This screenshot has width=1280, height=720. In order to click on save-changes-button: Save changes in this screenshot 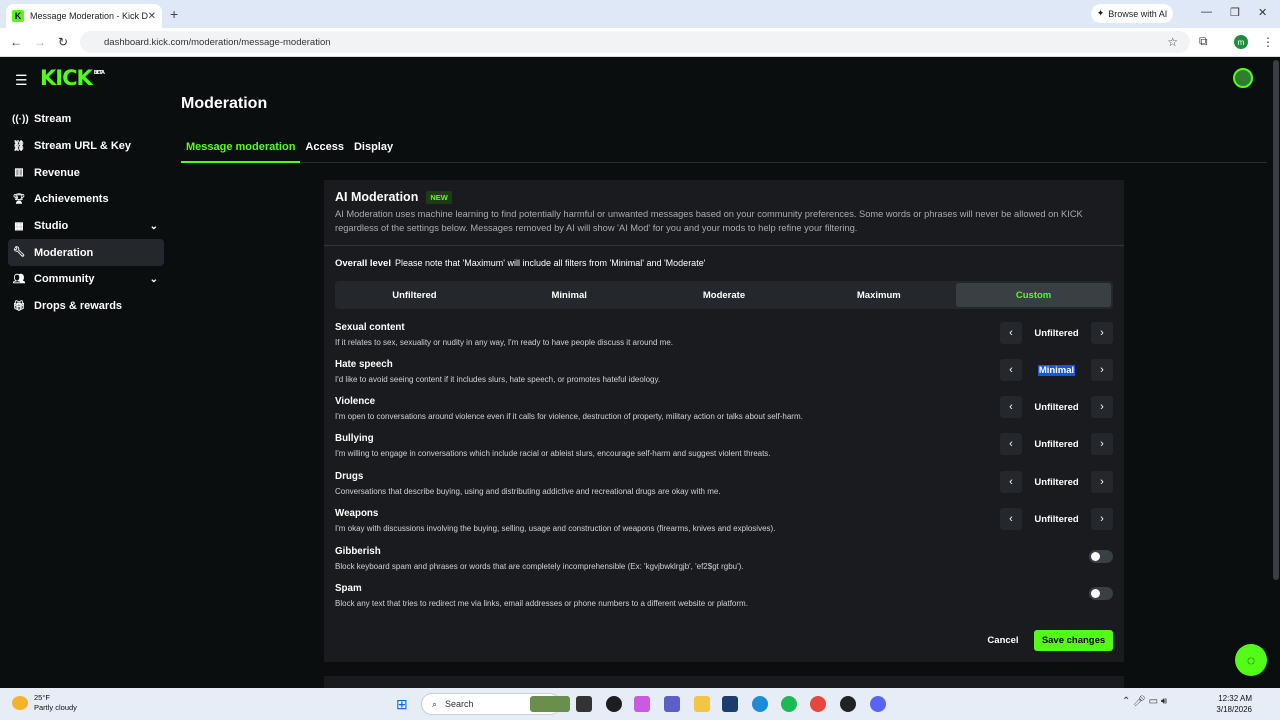, I will do `click(1073, 640)`.